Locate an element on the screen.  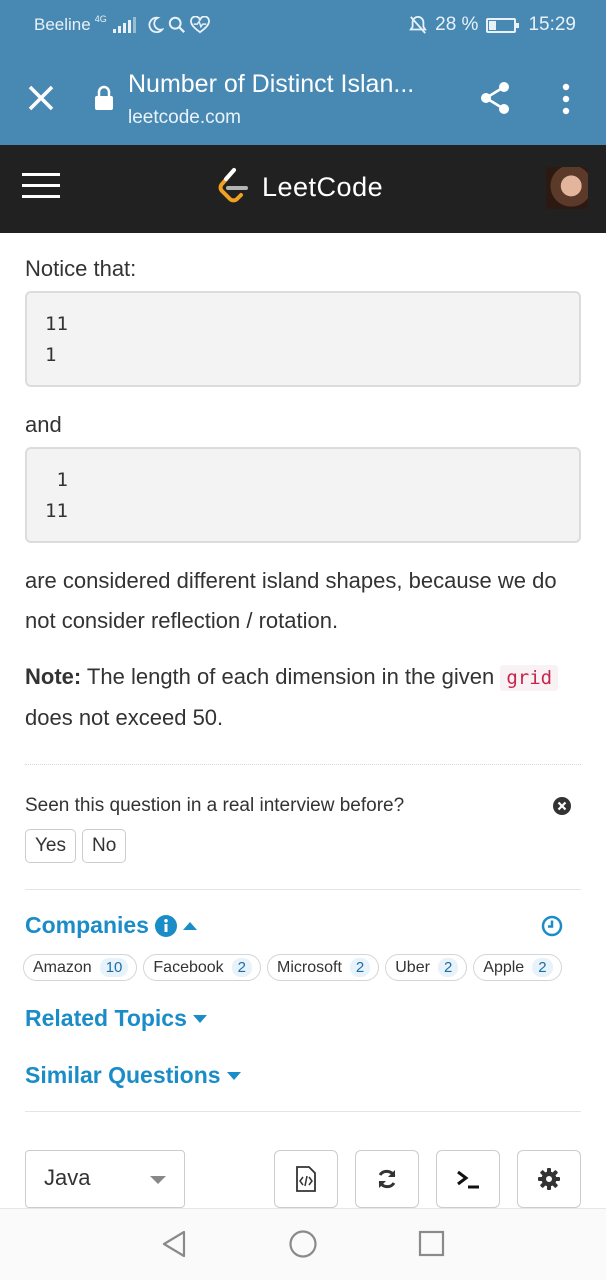
terminal-icon is located at coordinates (468, 1179).